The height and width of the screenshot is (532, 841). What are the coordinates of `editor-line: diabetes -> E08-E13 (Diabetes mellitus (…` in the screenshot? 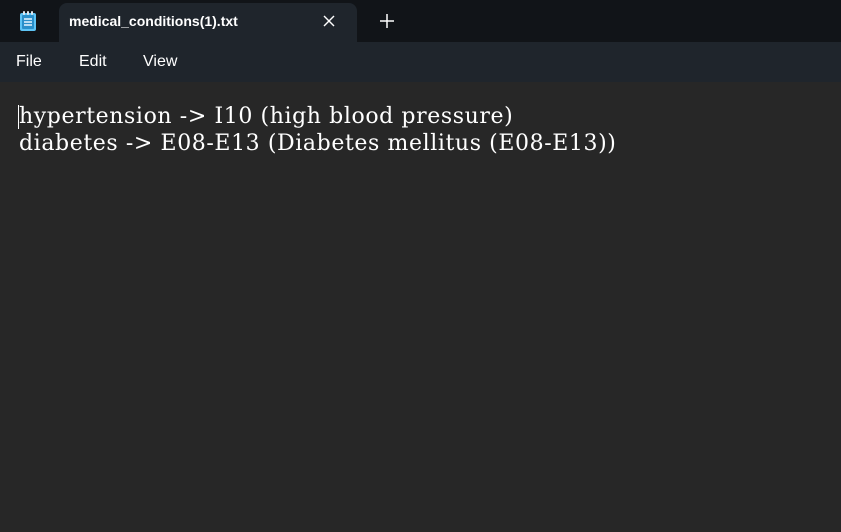 It's located at (318, 143).